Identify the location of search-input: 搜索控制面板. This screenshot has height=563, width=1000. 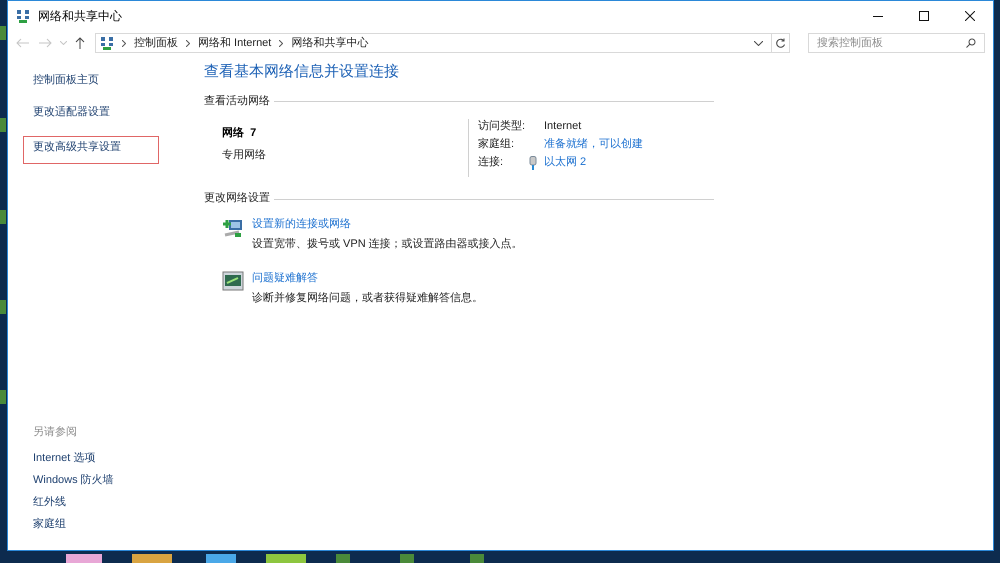
(891, 43).